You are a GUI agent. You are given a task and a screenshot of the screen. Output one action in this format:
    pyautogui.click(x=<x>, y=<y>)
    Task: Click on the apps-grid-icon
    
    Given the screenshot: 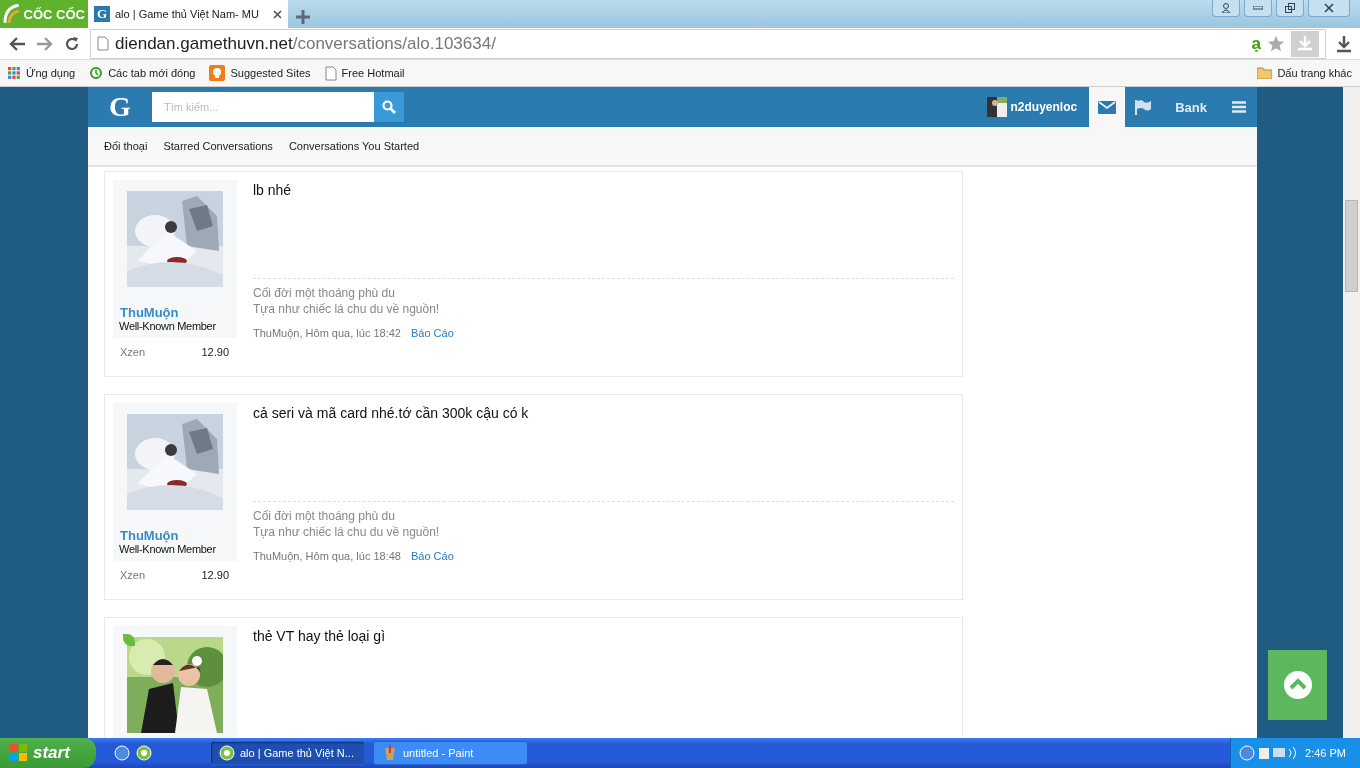 What is the action you would take?
    pyautogui.click(x=14, y=73)
    